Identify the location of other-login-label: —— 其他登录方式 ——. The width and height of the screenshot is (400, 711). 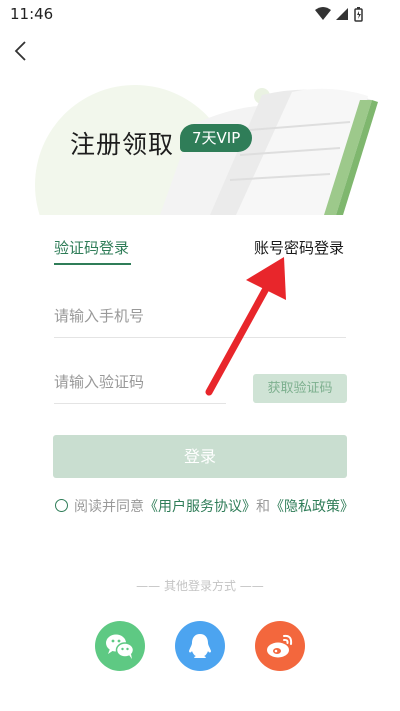
(200, 586).